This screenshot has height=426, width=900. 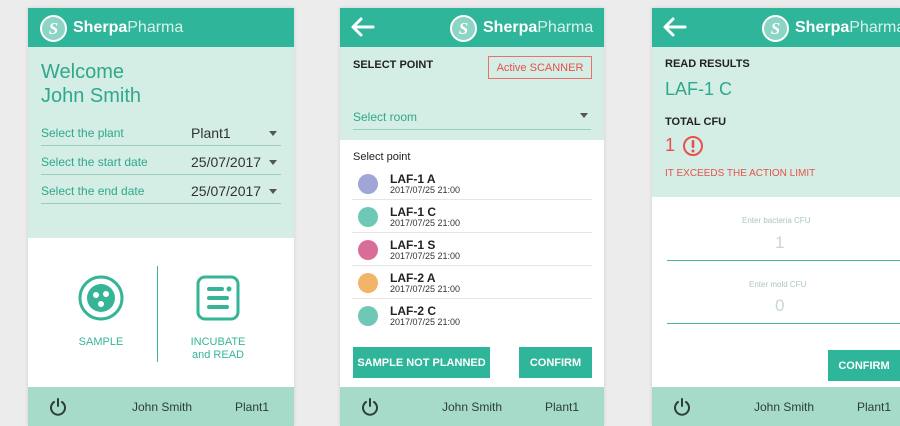 I want to click on select-point-title: SELECT POINT, so click(x=393, y=65).